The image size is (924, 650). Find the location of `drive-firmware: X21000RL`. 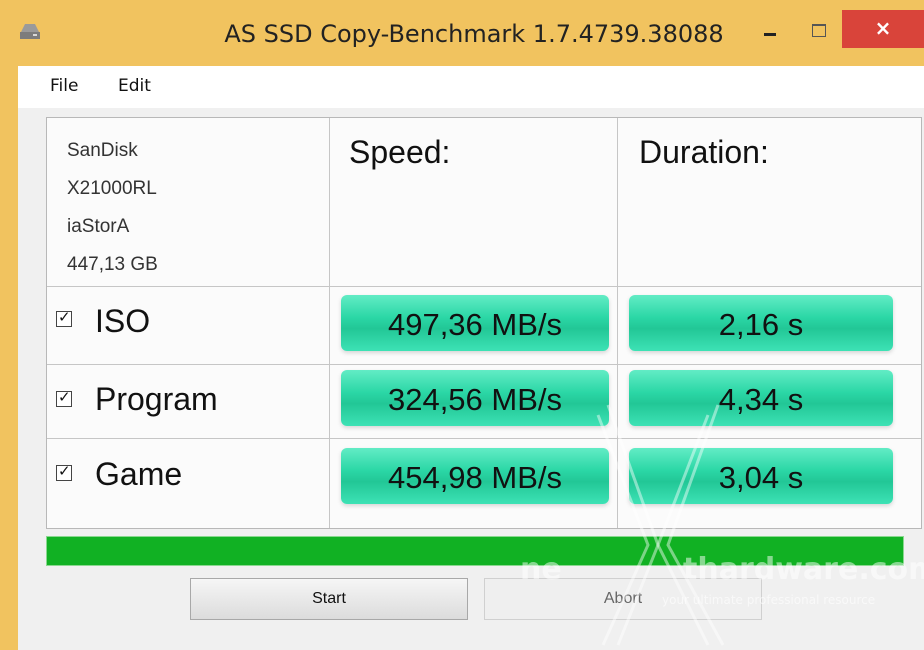

drive-firmware: X21000RL is located at coordinates (112, 188).